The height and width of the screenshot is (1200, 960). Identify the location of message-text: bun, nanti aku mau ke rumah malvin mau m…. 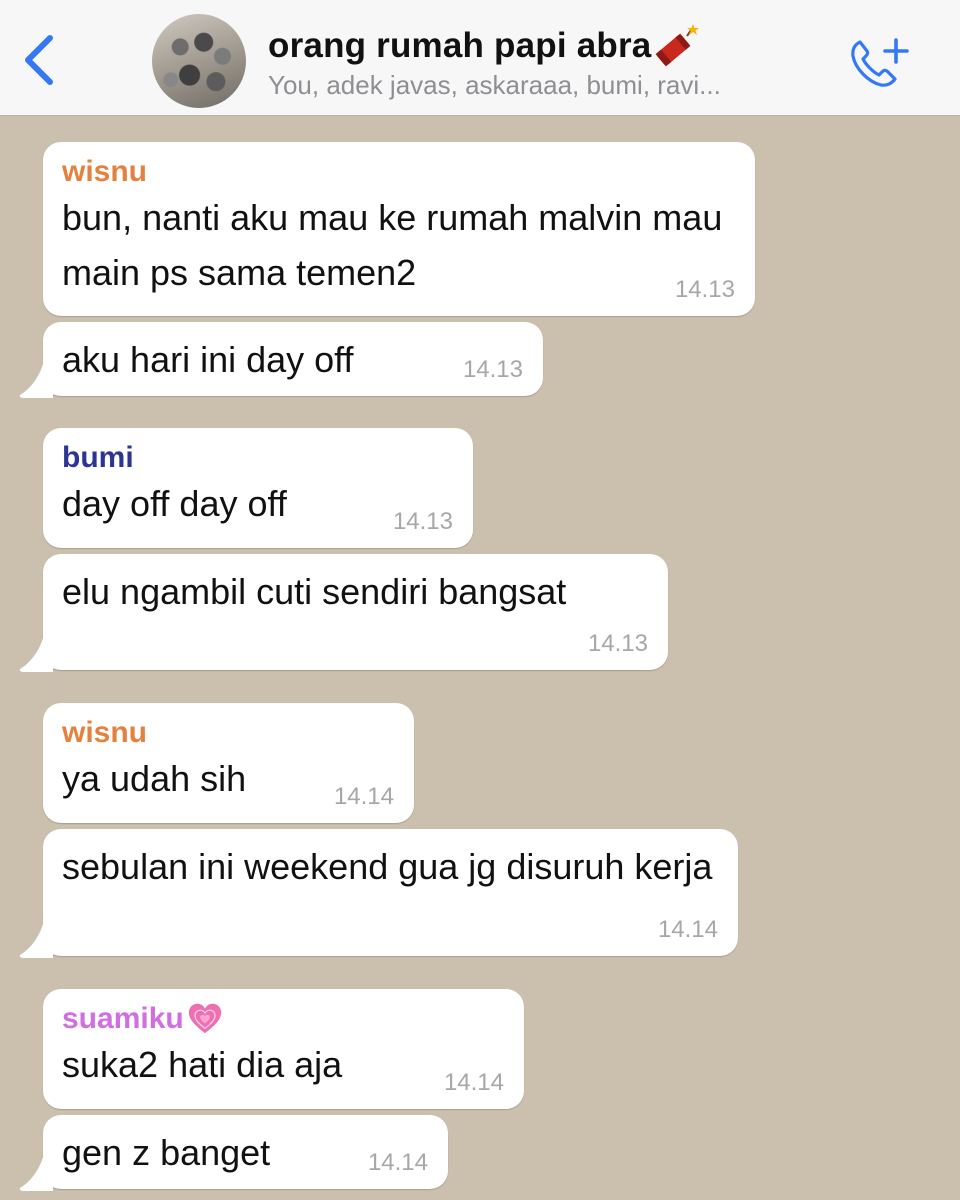
(392, 245).